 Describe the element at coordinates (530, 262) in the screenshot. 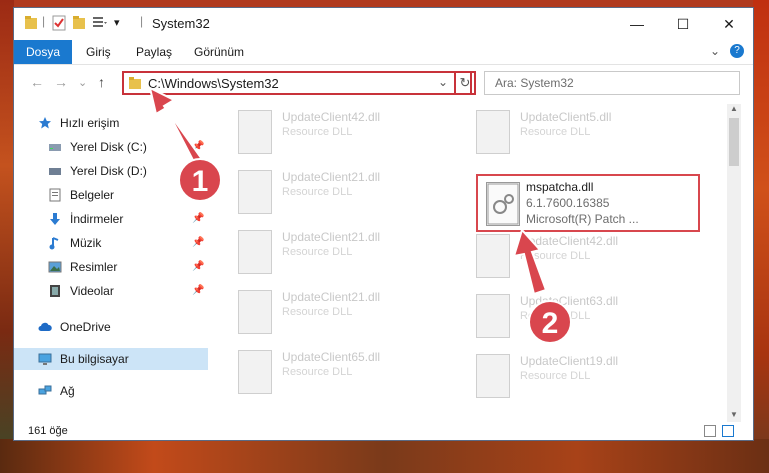

I see `arrow-to-file` at that location.